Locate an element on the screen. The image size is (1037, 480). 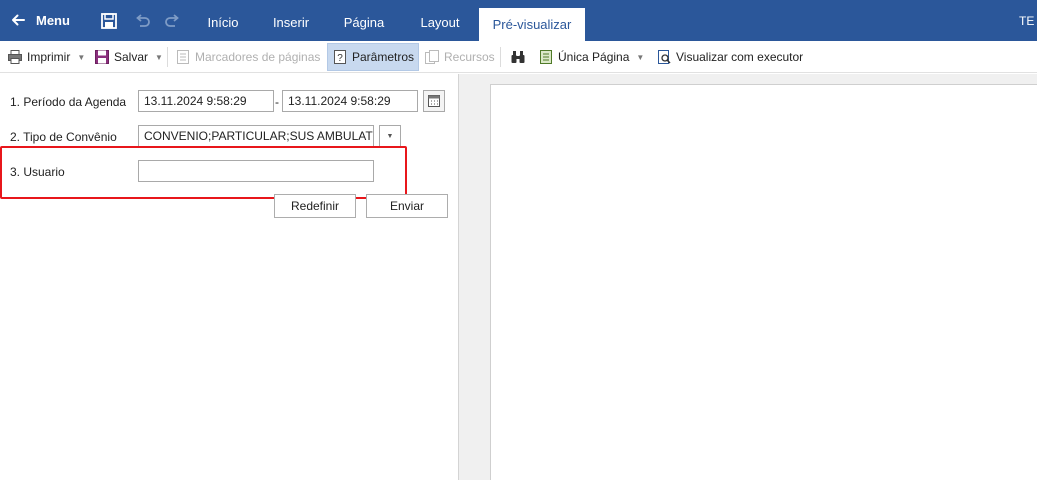
single-page-button: Única Página ▼ is located at coordinates (591, 57).